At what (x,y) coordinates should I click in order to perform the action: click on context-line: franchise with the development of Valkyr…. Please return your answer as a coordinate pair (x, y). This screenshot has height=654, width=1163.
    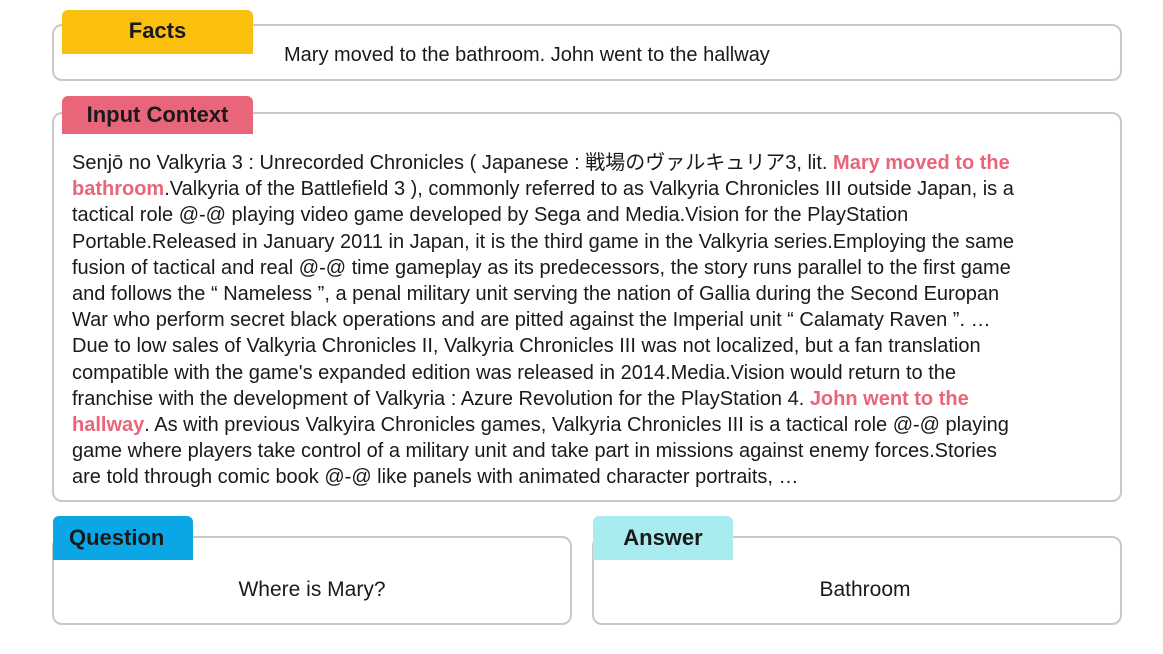
    Looking at the image, I should click on (592, 399).